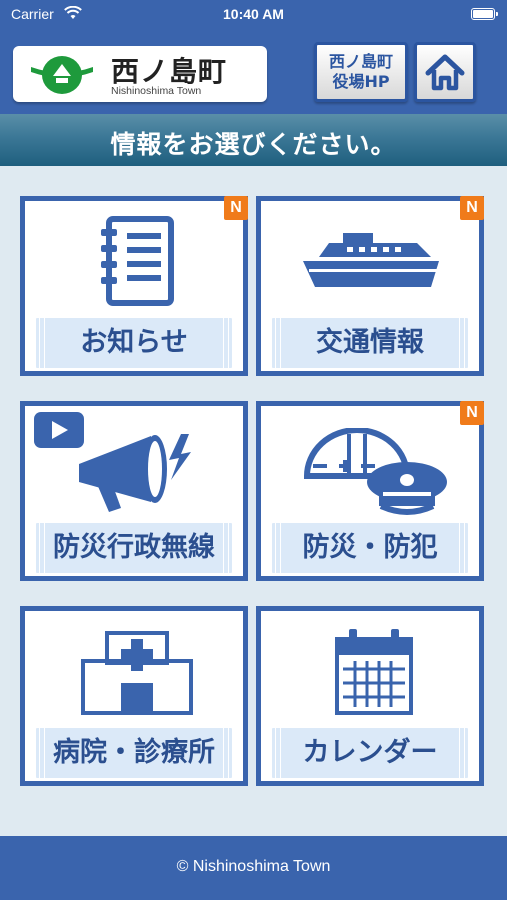 This screenshot has height=900, width=507. I want to click on helmet-cap-icon, so click(375, 471).